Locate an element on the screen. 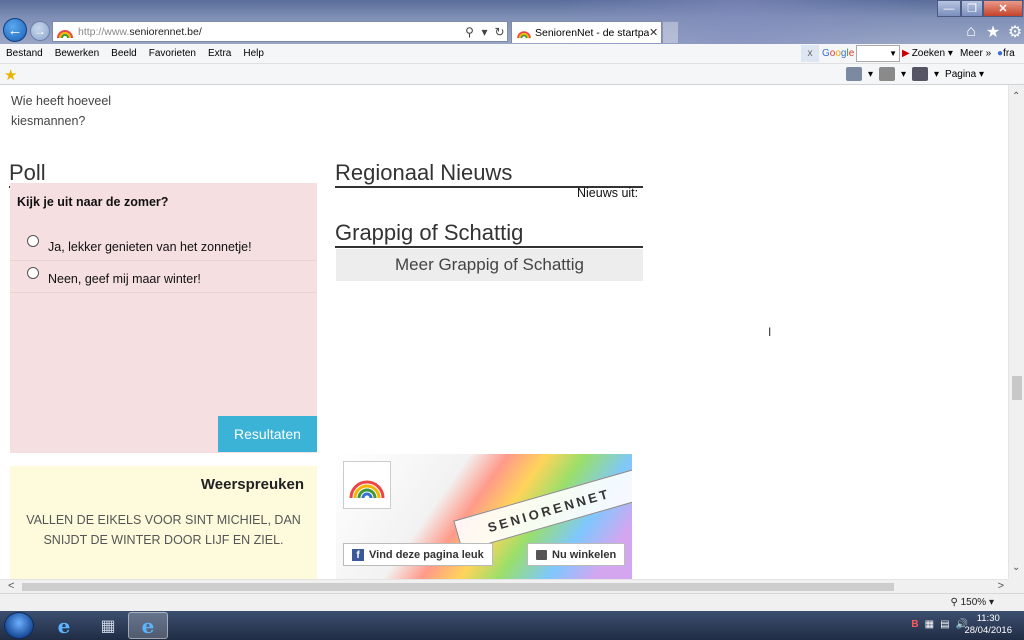  clock: 11:30 28/04/2016 is located at coordinates (988, 625).